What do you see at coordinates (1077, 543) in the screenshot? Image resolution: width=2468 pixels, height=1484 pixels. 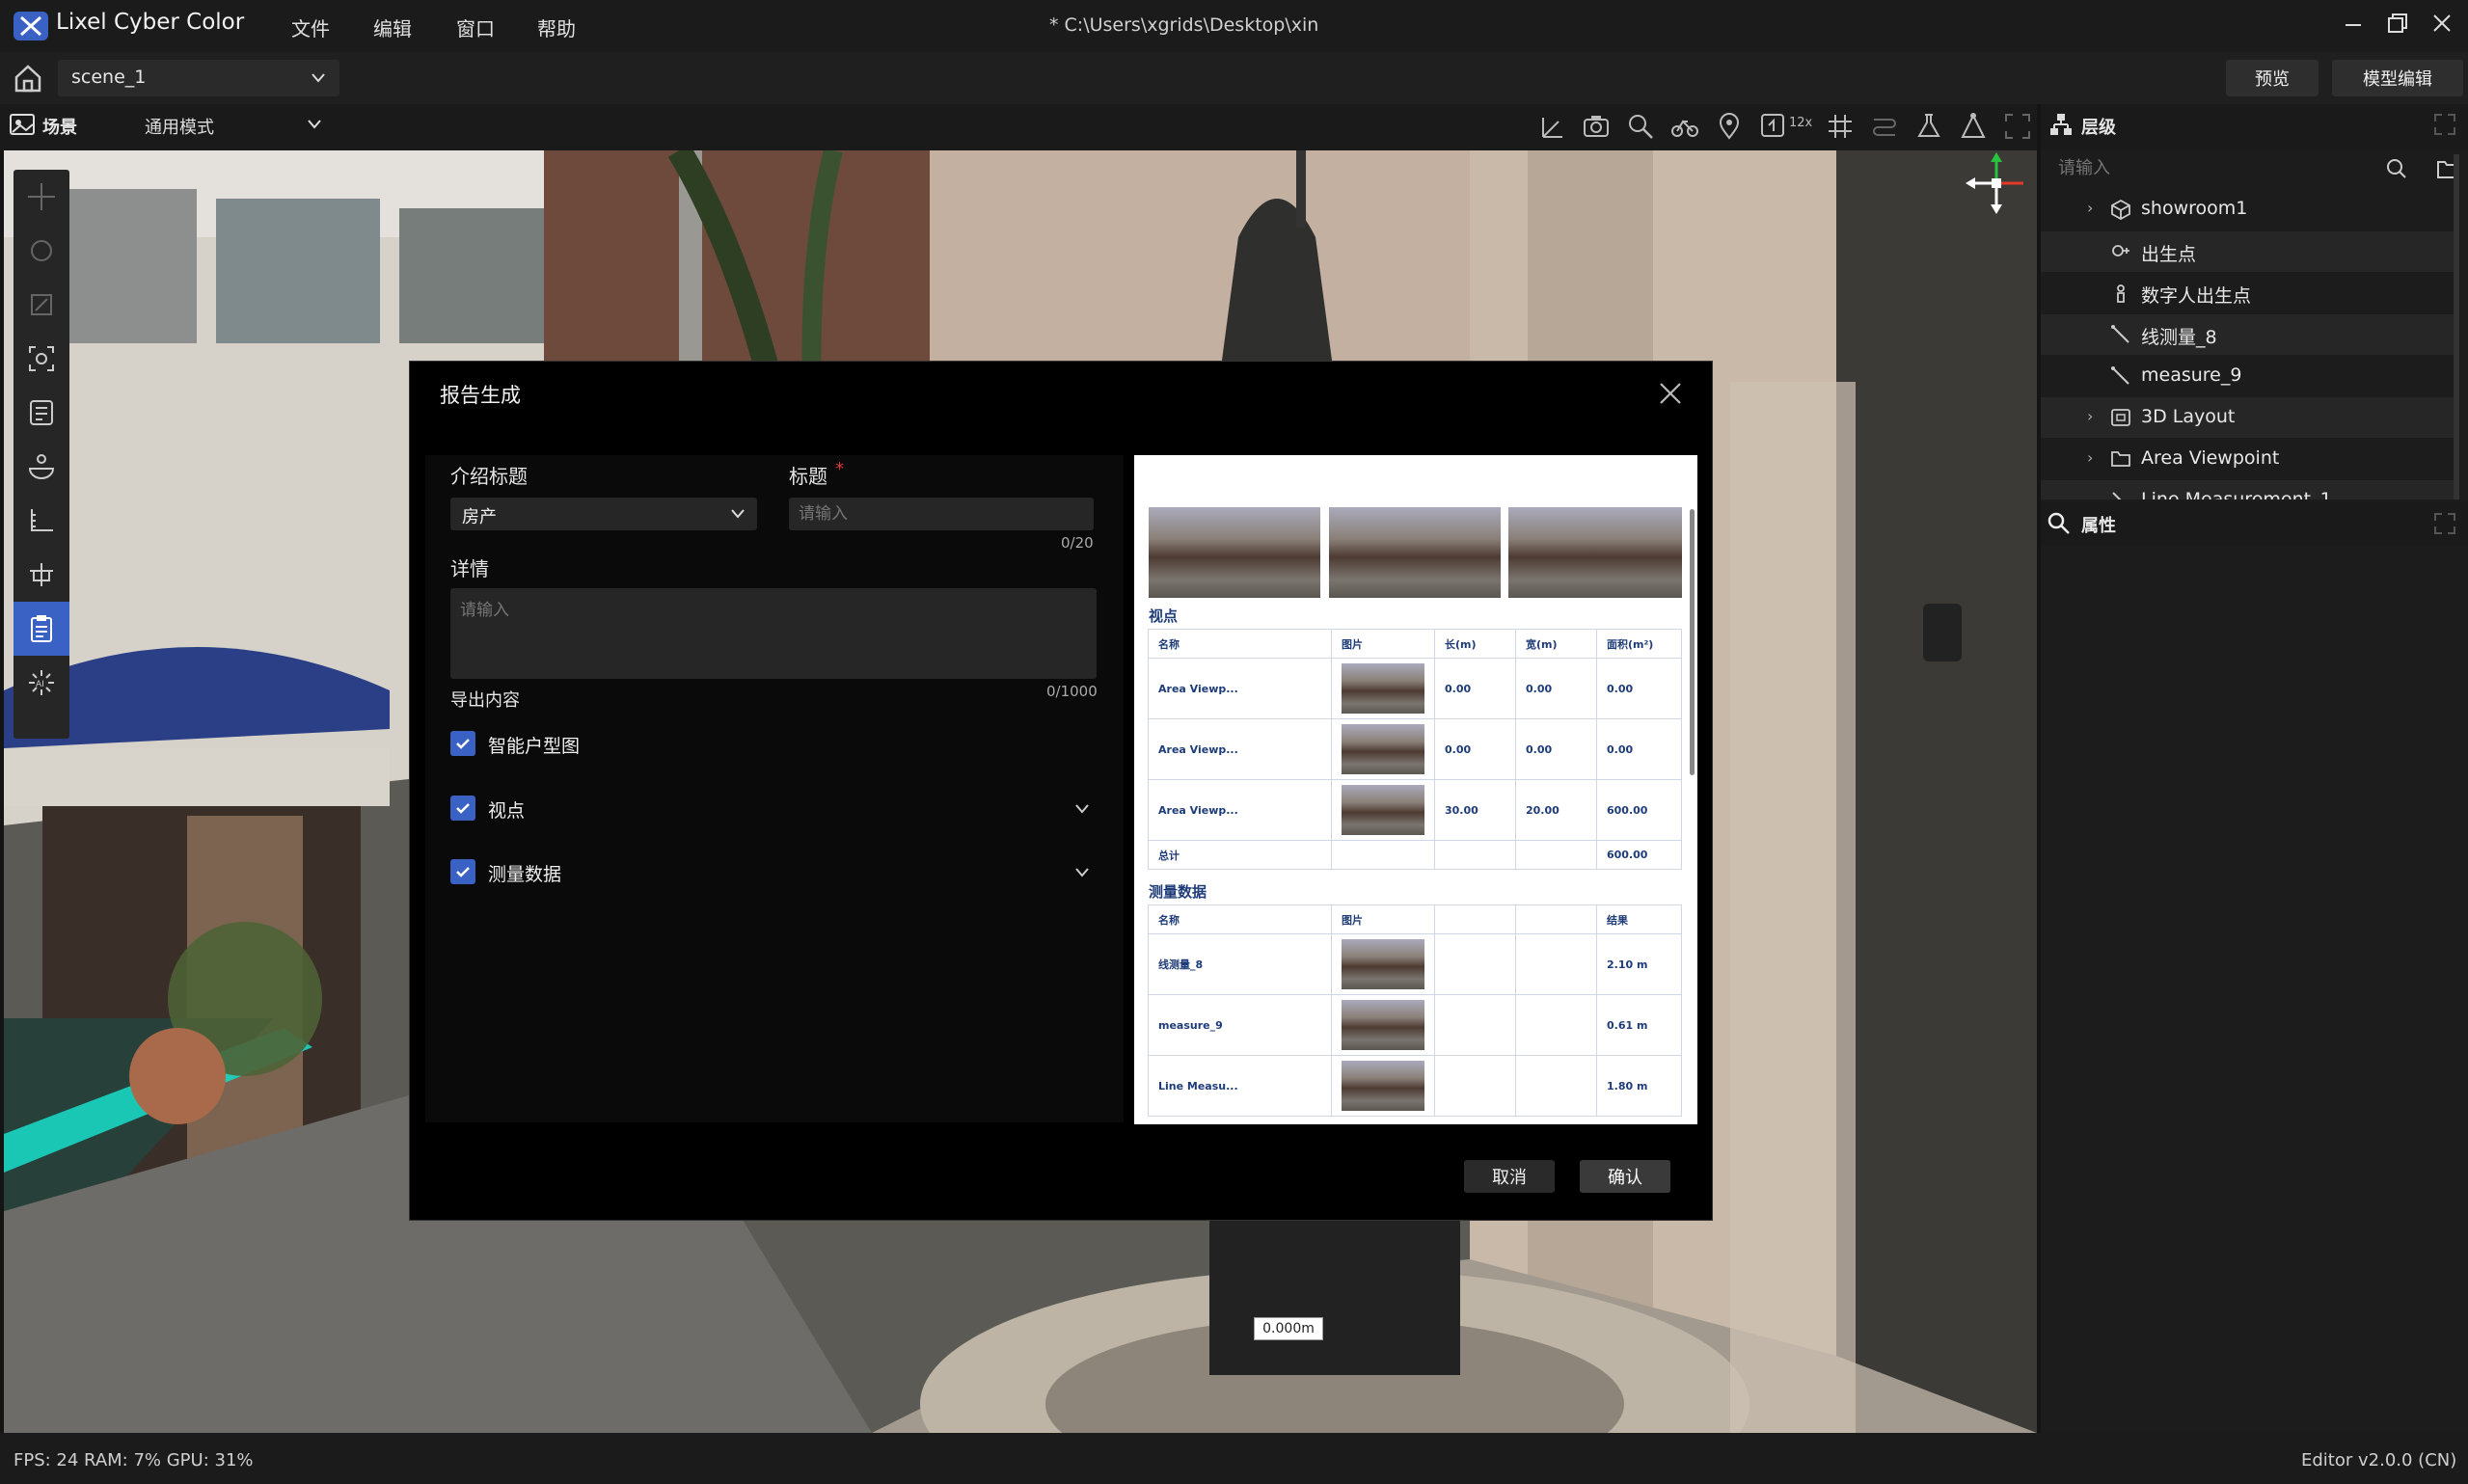 I see `title-char-count: 0/20` at bounding box center [1077, 543].